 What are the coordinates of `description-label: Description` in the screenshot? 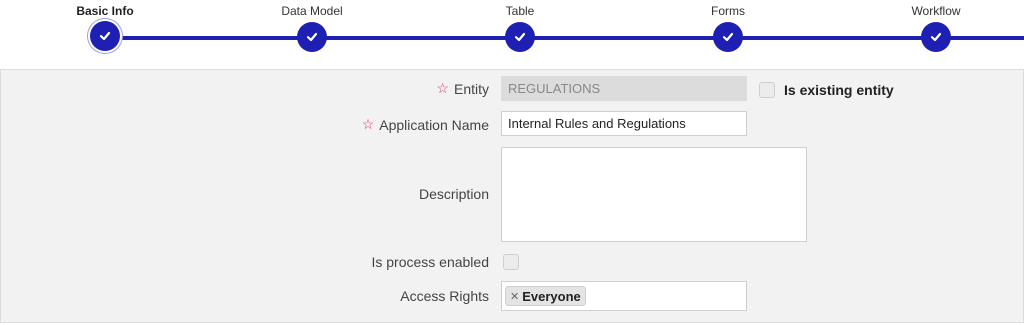 It's located at (453, 194).